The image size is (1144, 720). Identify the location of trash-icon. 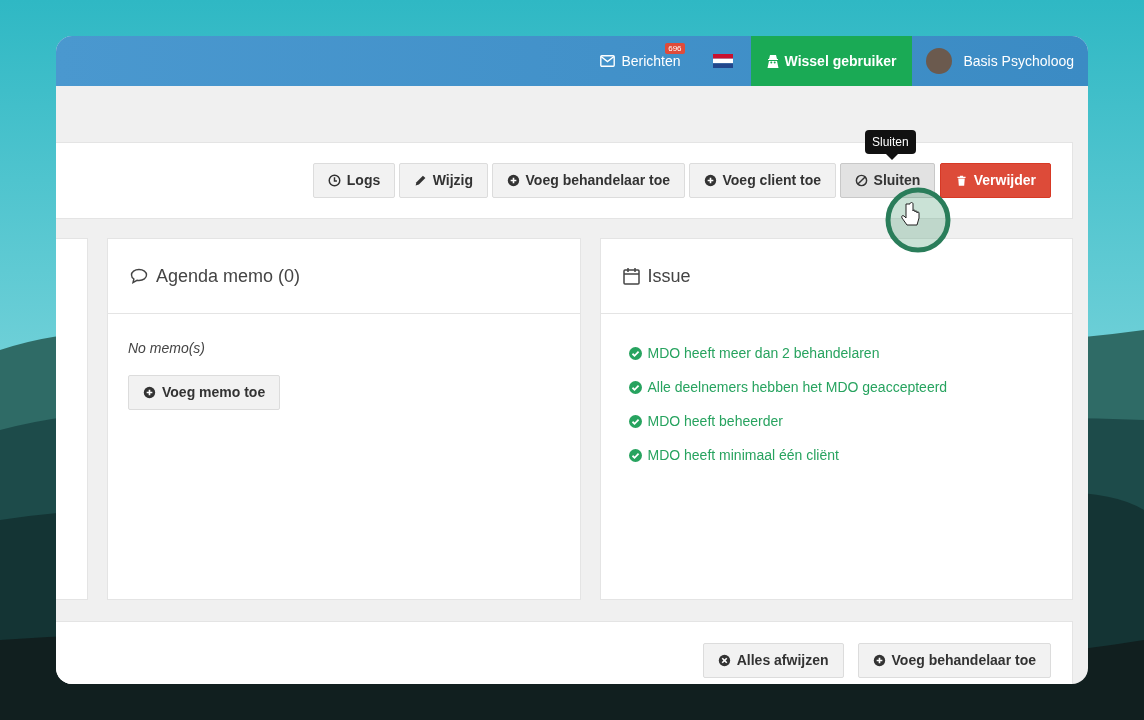
(961, 180).